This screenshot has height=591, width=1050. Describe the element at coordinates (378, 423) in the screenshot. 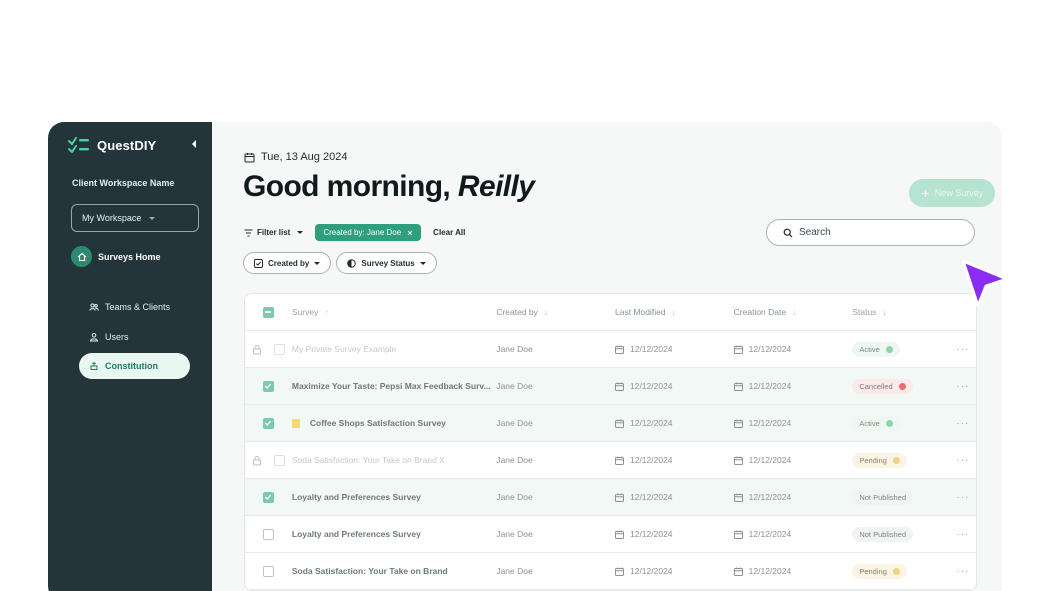

I see `survey-title: Coffee Shops Satisfaction Survey` at that location.